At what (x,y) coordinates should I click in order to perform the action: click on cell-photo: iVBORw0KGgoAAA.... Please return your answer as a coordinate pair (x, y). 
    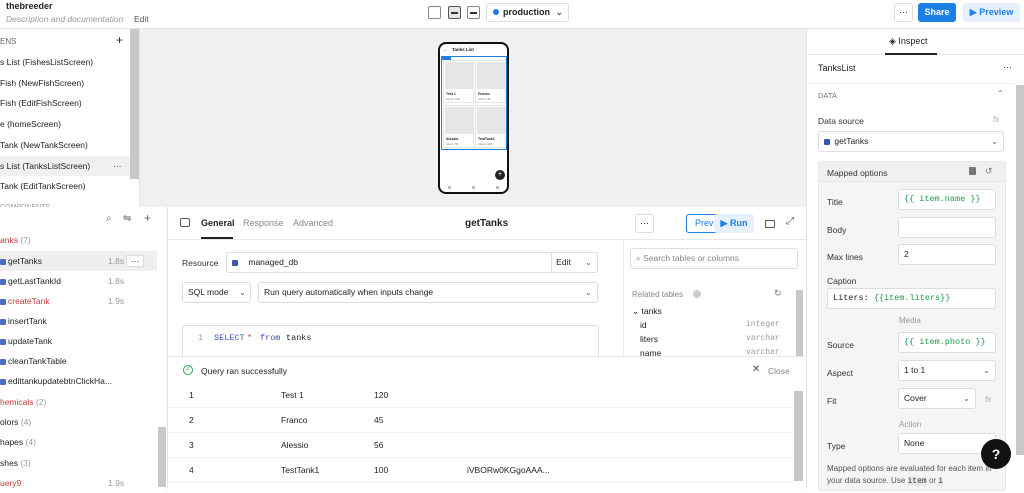
    Looking at the image, I should click on (508, 470).